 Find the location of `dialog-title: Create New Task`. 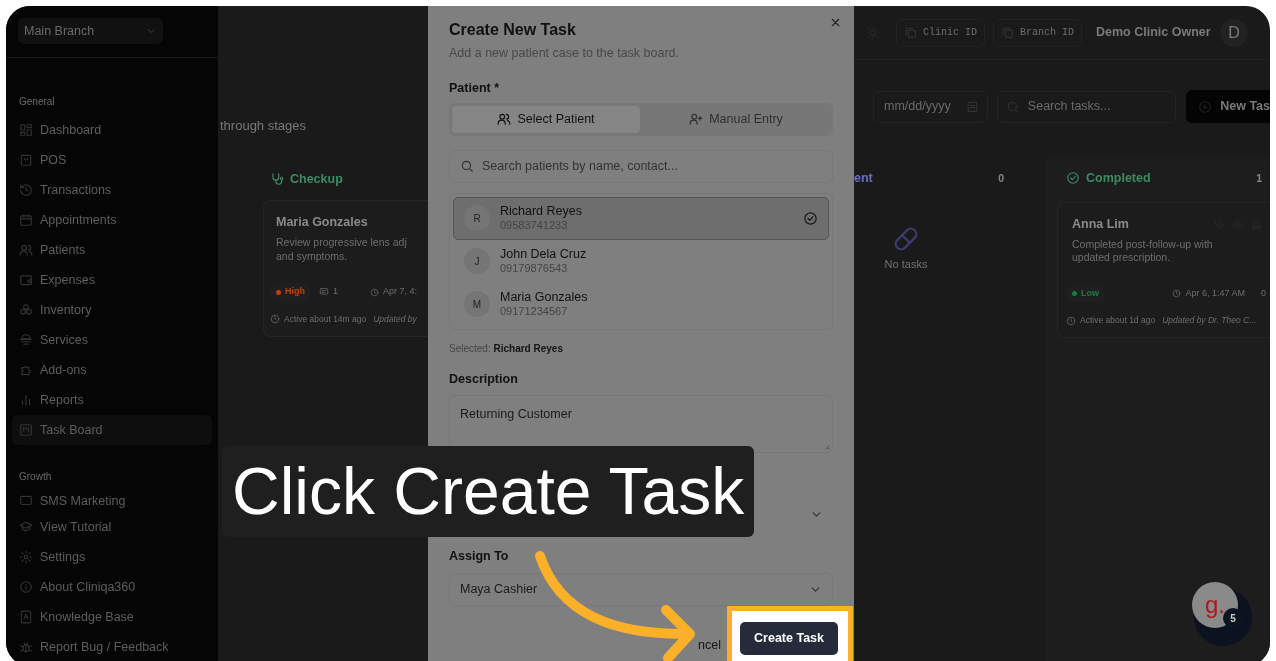

dialog-title: Create New Task is located at coordinates (513, 30).